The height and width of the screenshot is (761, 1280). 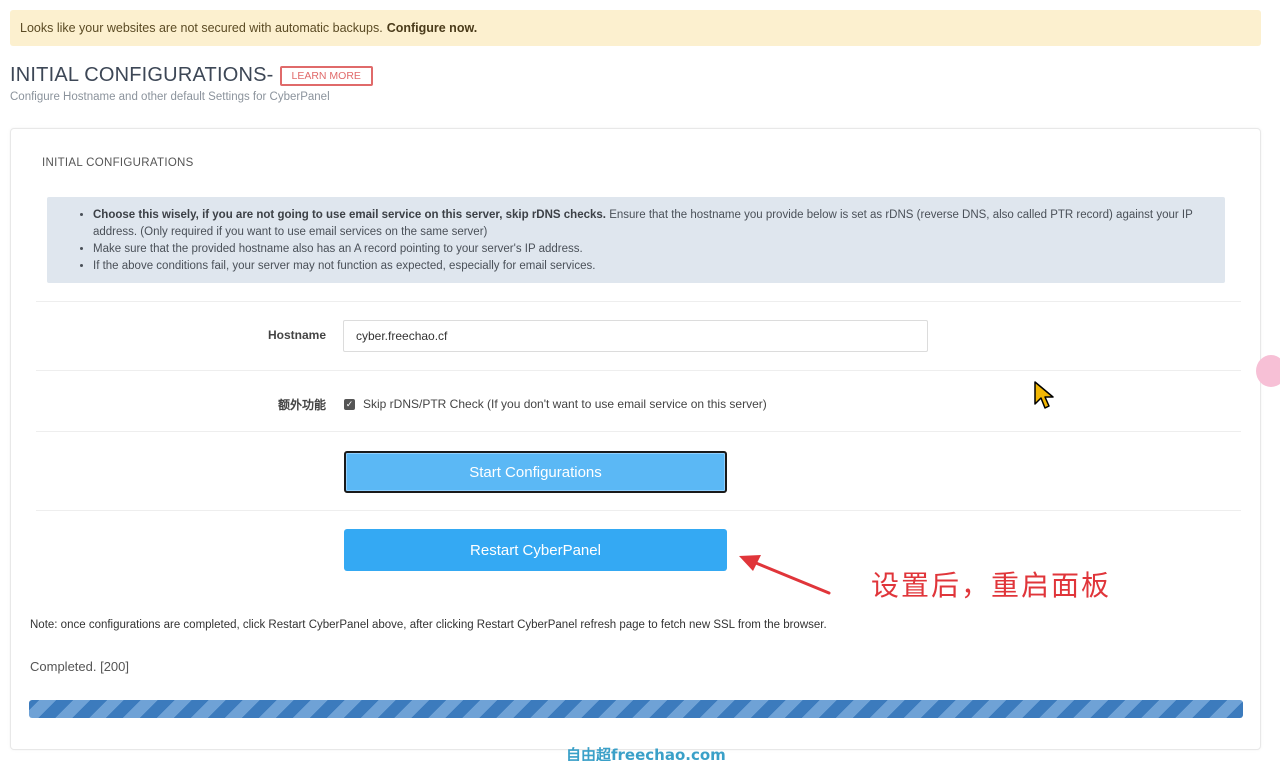 What do you see at coordinates (432, 28) in the screenshot?
I see `configure-now-link: Configure now.` at bounding box center [432, 28].